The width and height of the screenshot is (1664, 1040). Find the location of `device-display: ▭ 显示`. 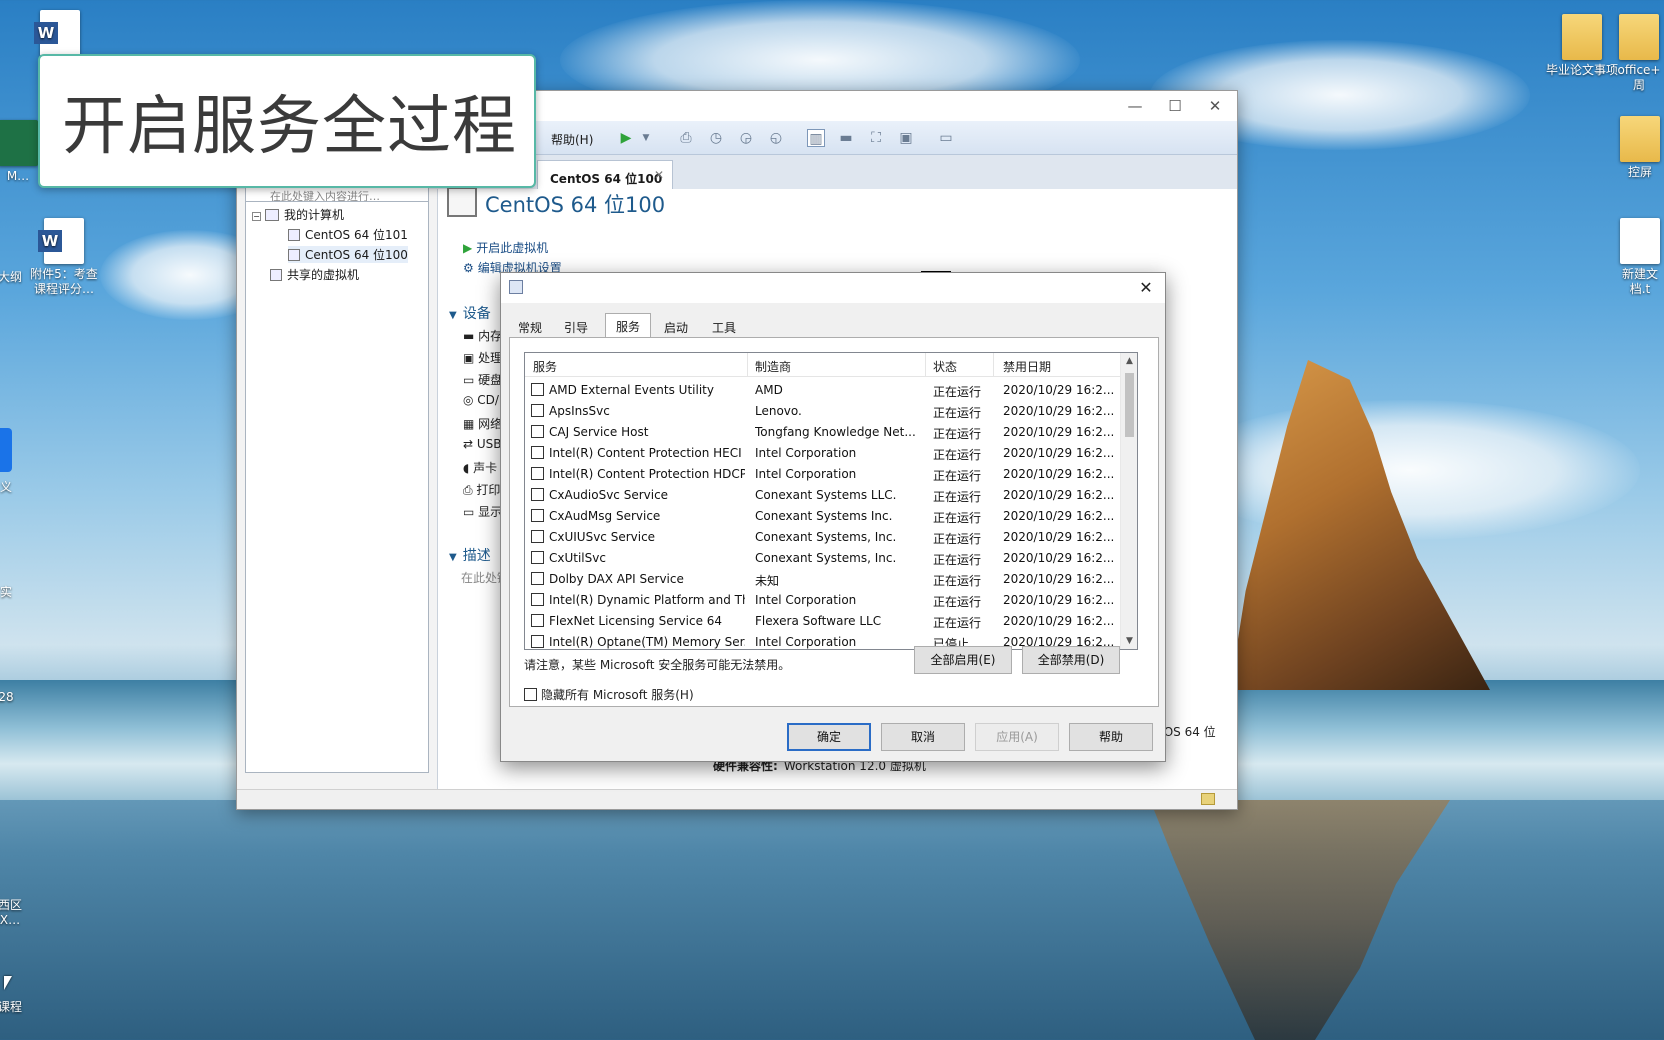

device-display: ▭ 显示 is located at coordinates (482, 511).